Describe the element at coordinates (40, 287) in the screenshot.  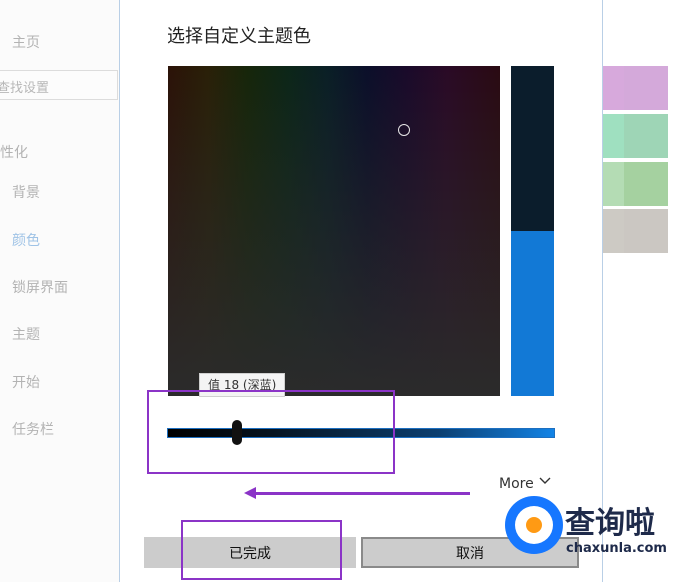
I see `nav-item-lockscreen: 锁屏界面` at that location.